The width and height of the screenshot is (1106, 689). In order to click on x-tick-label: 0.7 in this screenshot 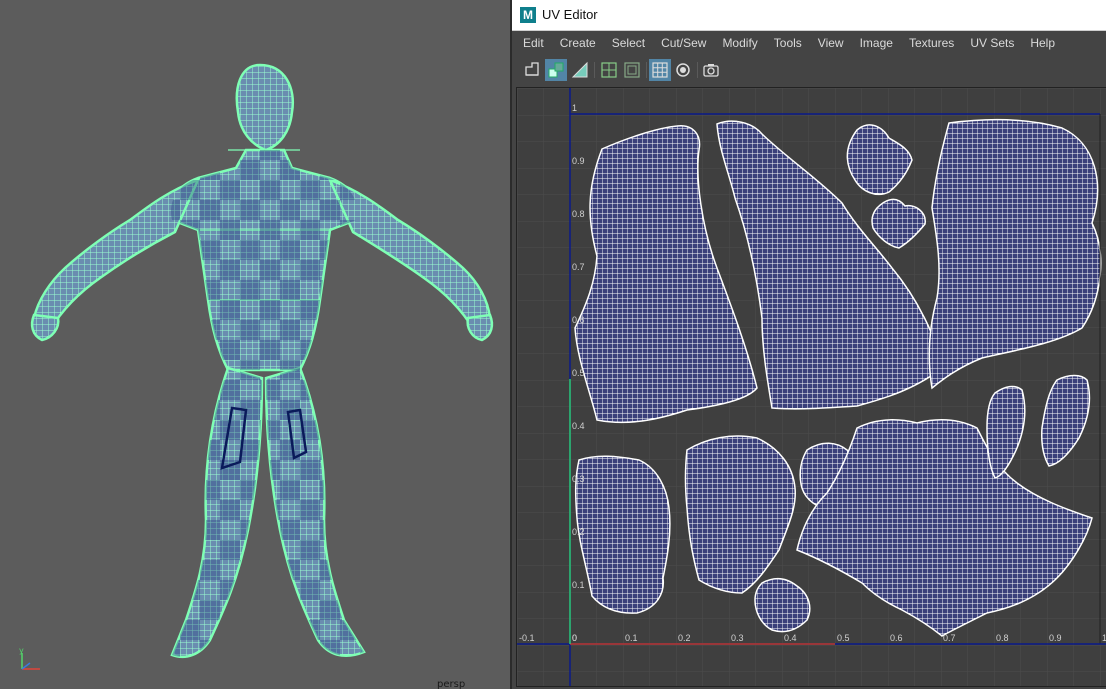, I will do `click(949, 638)`.